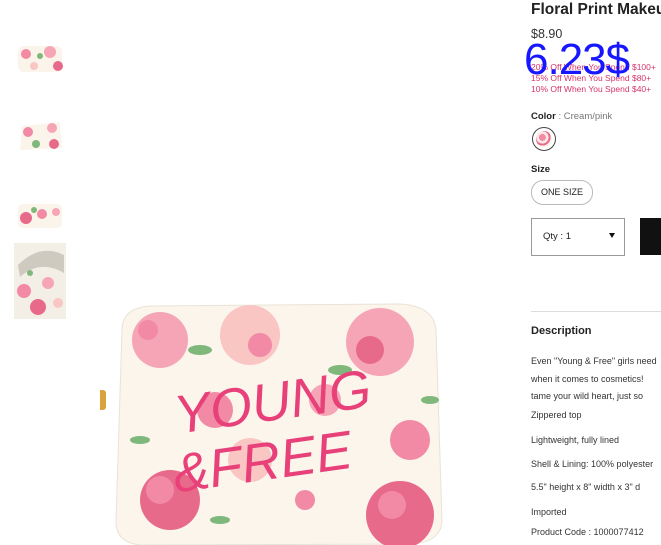 The height and width of the screenshot is (545, 661). Describe the element at coordinates (587, 396) in the screenshot. I see `description-line: tame your wild heart, just so` at that location.